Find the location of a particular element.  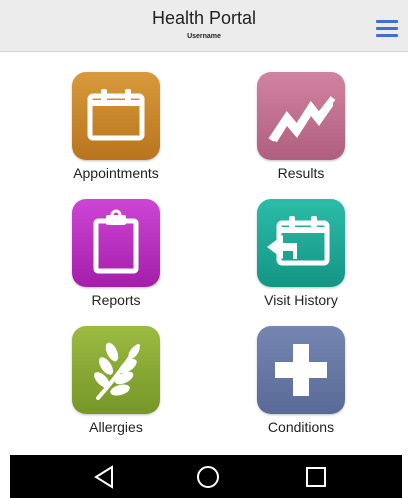

reports-tile: Reports is located at coordinates (116, 259).